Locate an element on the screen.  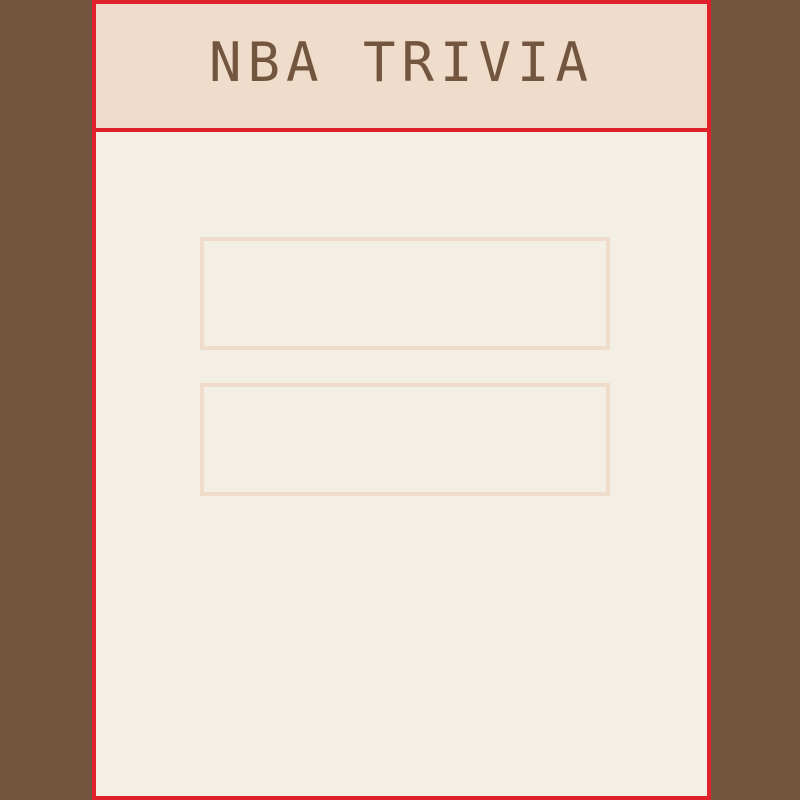
page-title: NBA TRIVIA is located at coordinates (401, 62).